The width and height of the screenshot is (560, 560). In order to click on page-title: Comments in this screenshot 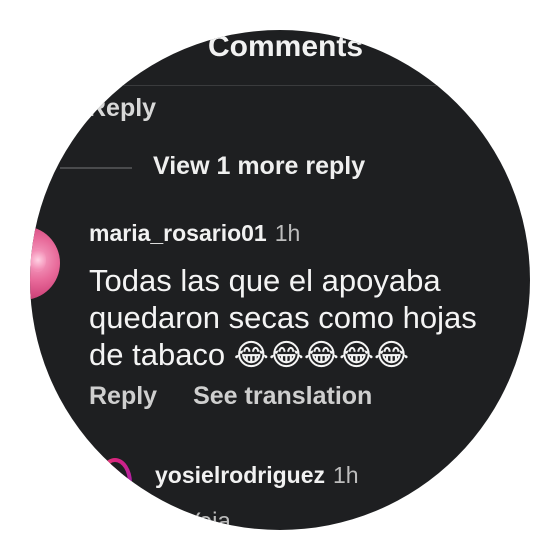, I will do `click(286, 46)`.